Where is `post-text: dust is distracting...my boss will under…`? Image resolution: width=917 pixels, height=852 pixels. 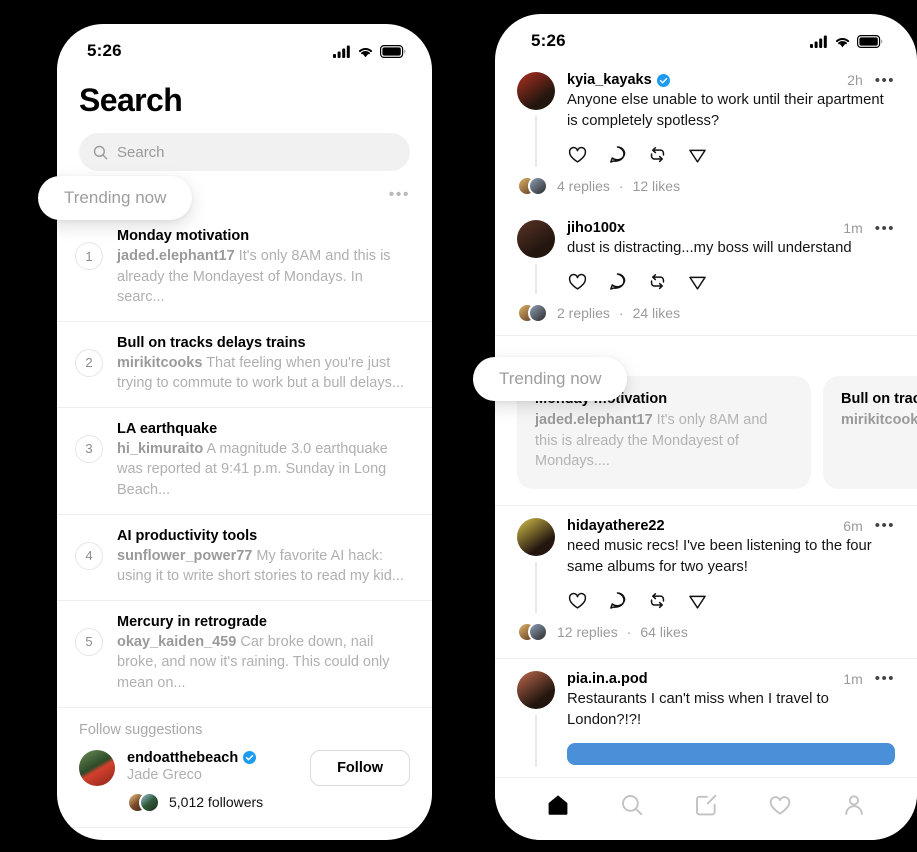 post-text: dust is distracting...my boss will under… is located at coordinates (709, 248).